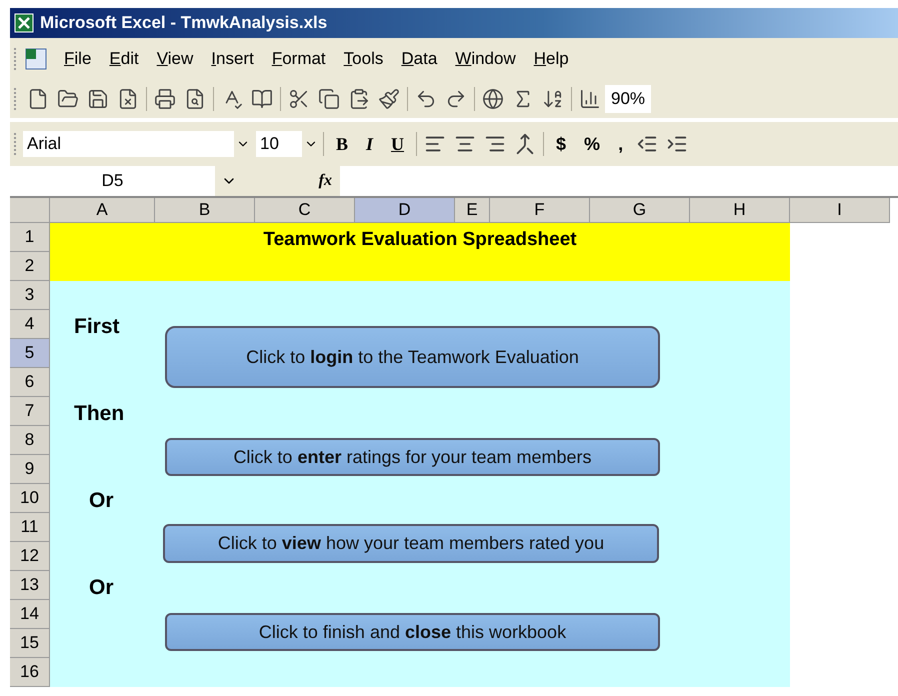 This screenshot has width=898, height=696. I want to click on row-header: 16, so click(30, 672).